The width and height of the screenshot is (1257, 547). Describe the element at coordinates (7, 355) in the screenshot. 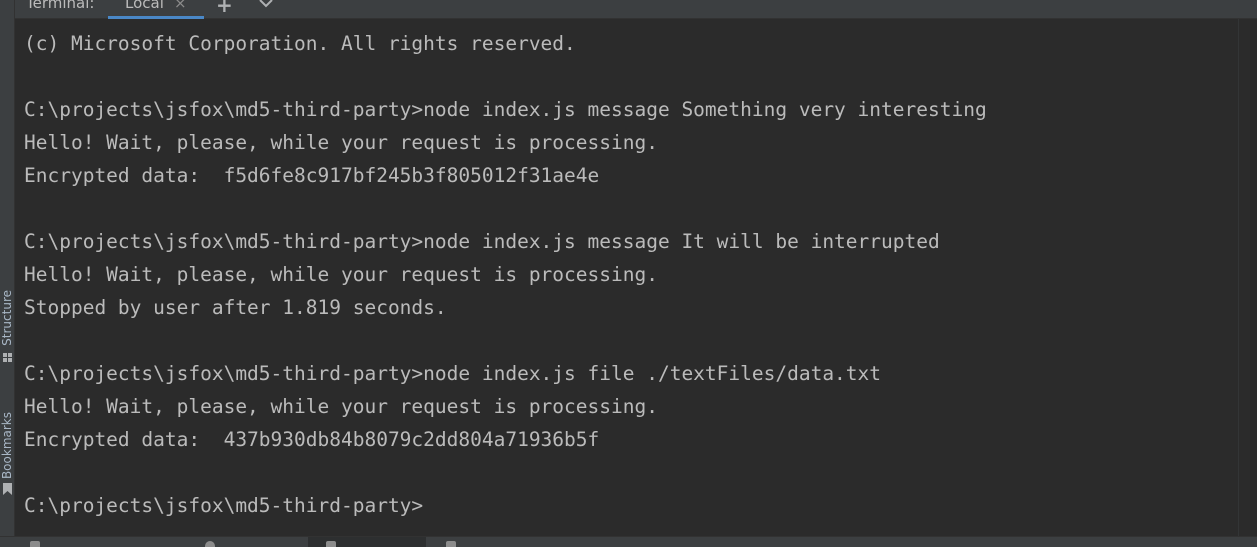

I see `structure-icon` at that location.